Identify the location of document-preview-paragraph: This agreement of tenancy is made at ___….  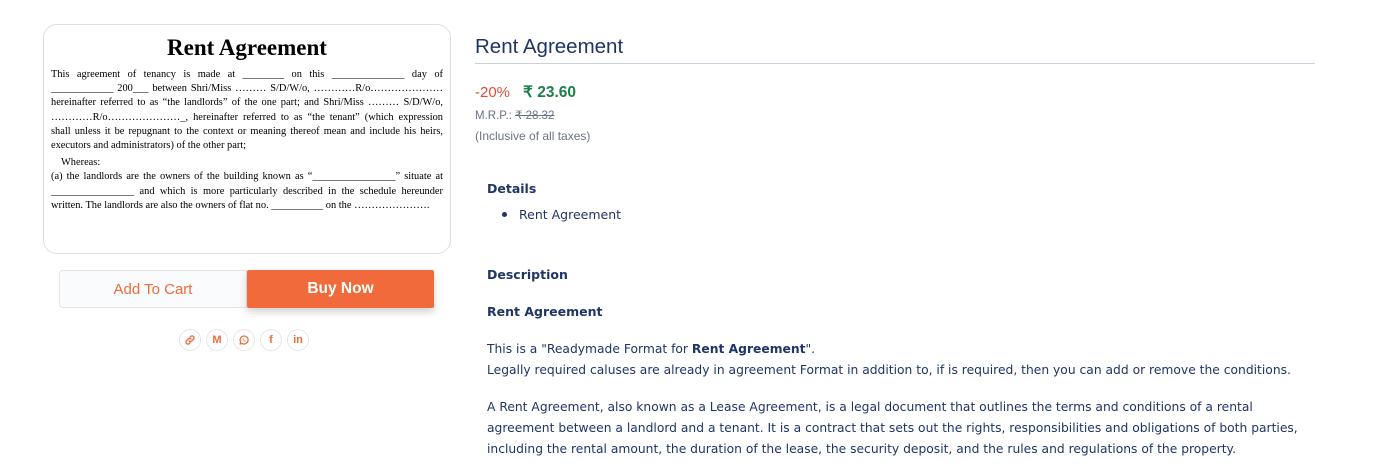
(247, 110).